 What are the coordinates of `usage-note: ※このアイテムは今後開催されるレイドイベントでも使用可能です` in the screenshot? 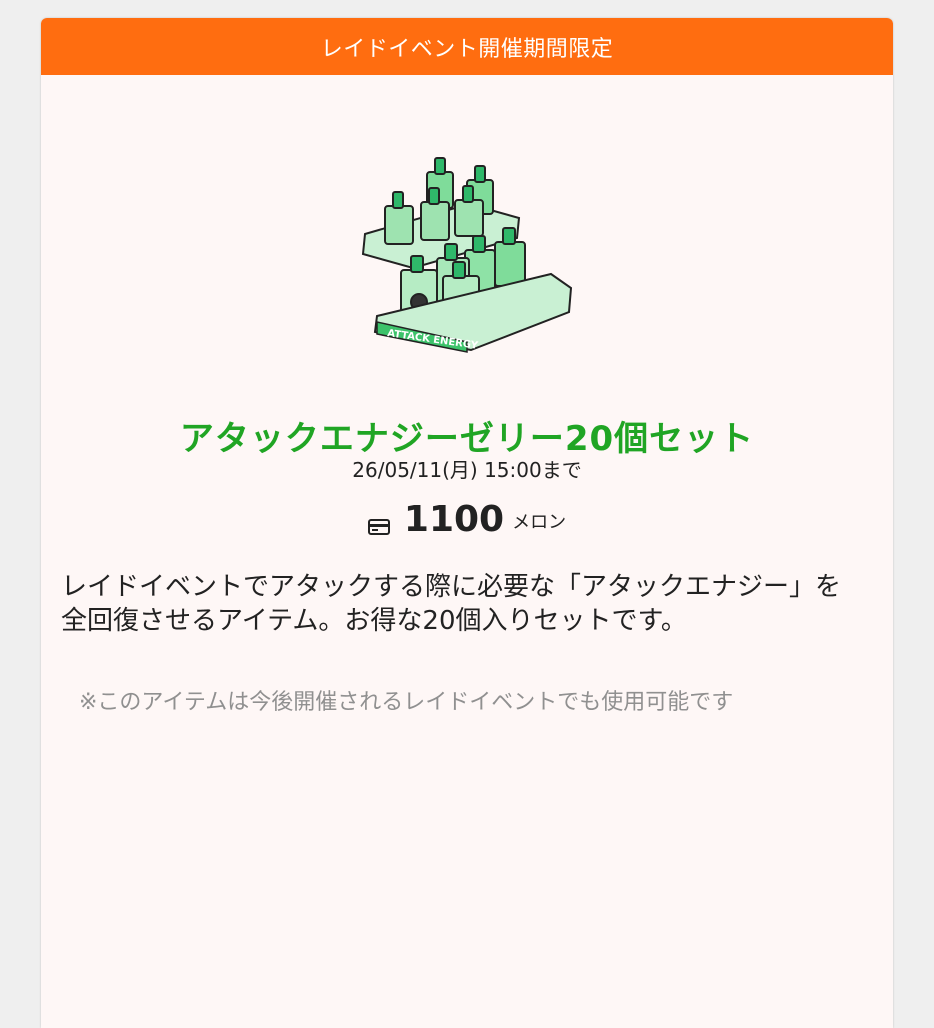 It's located at (406, 702).